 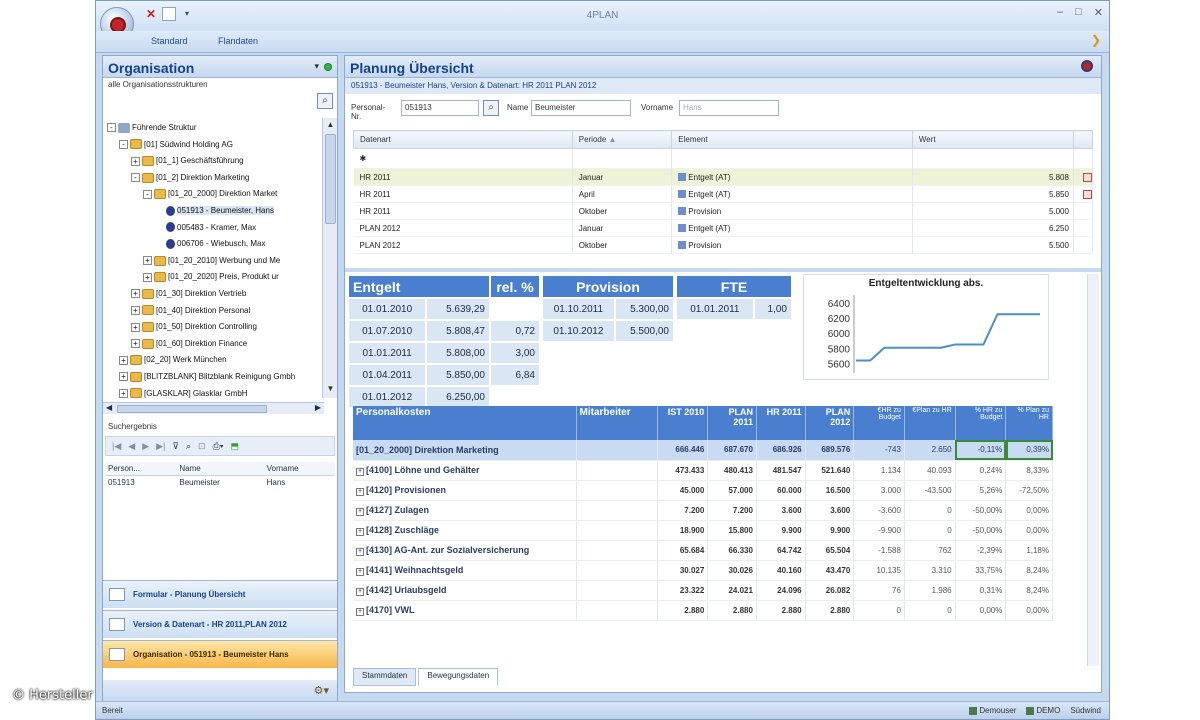 What do you see at coordinates (188, 446) in the screenshot?
I see `search-icon: ⌕` at bounding box center [188, 446].